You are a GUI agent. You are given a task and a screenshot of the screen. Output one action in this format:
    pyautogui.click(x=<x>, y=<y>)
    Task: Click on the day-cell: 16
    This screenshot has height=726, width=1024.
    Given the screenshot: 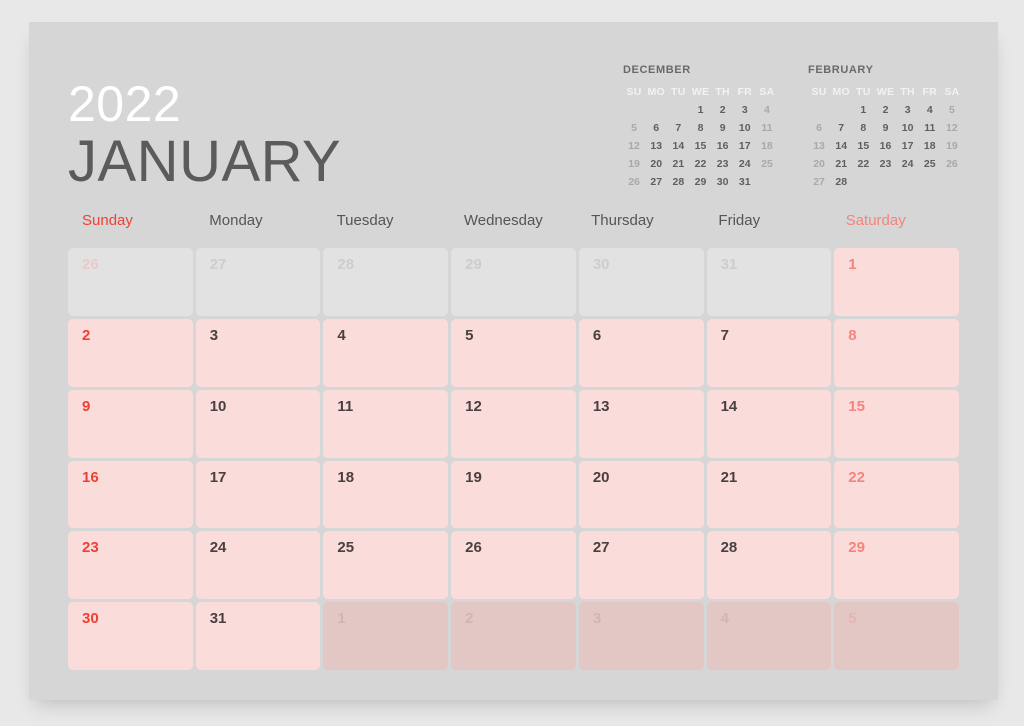 What is the action you would take?
    pyautogui.click(x=130, y=494)
    